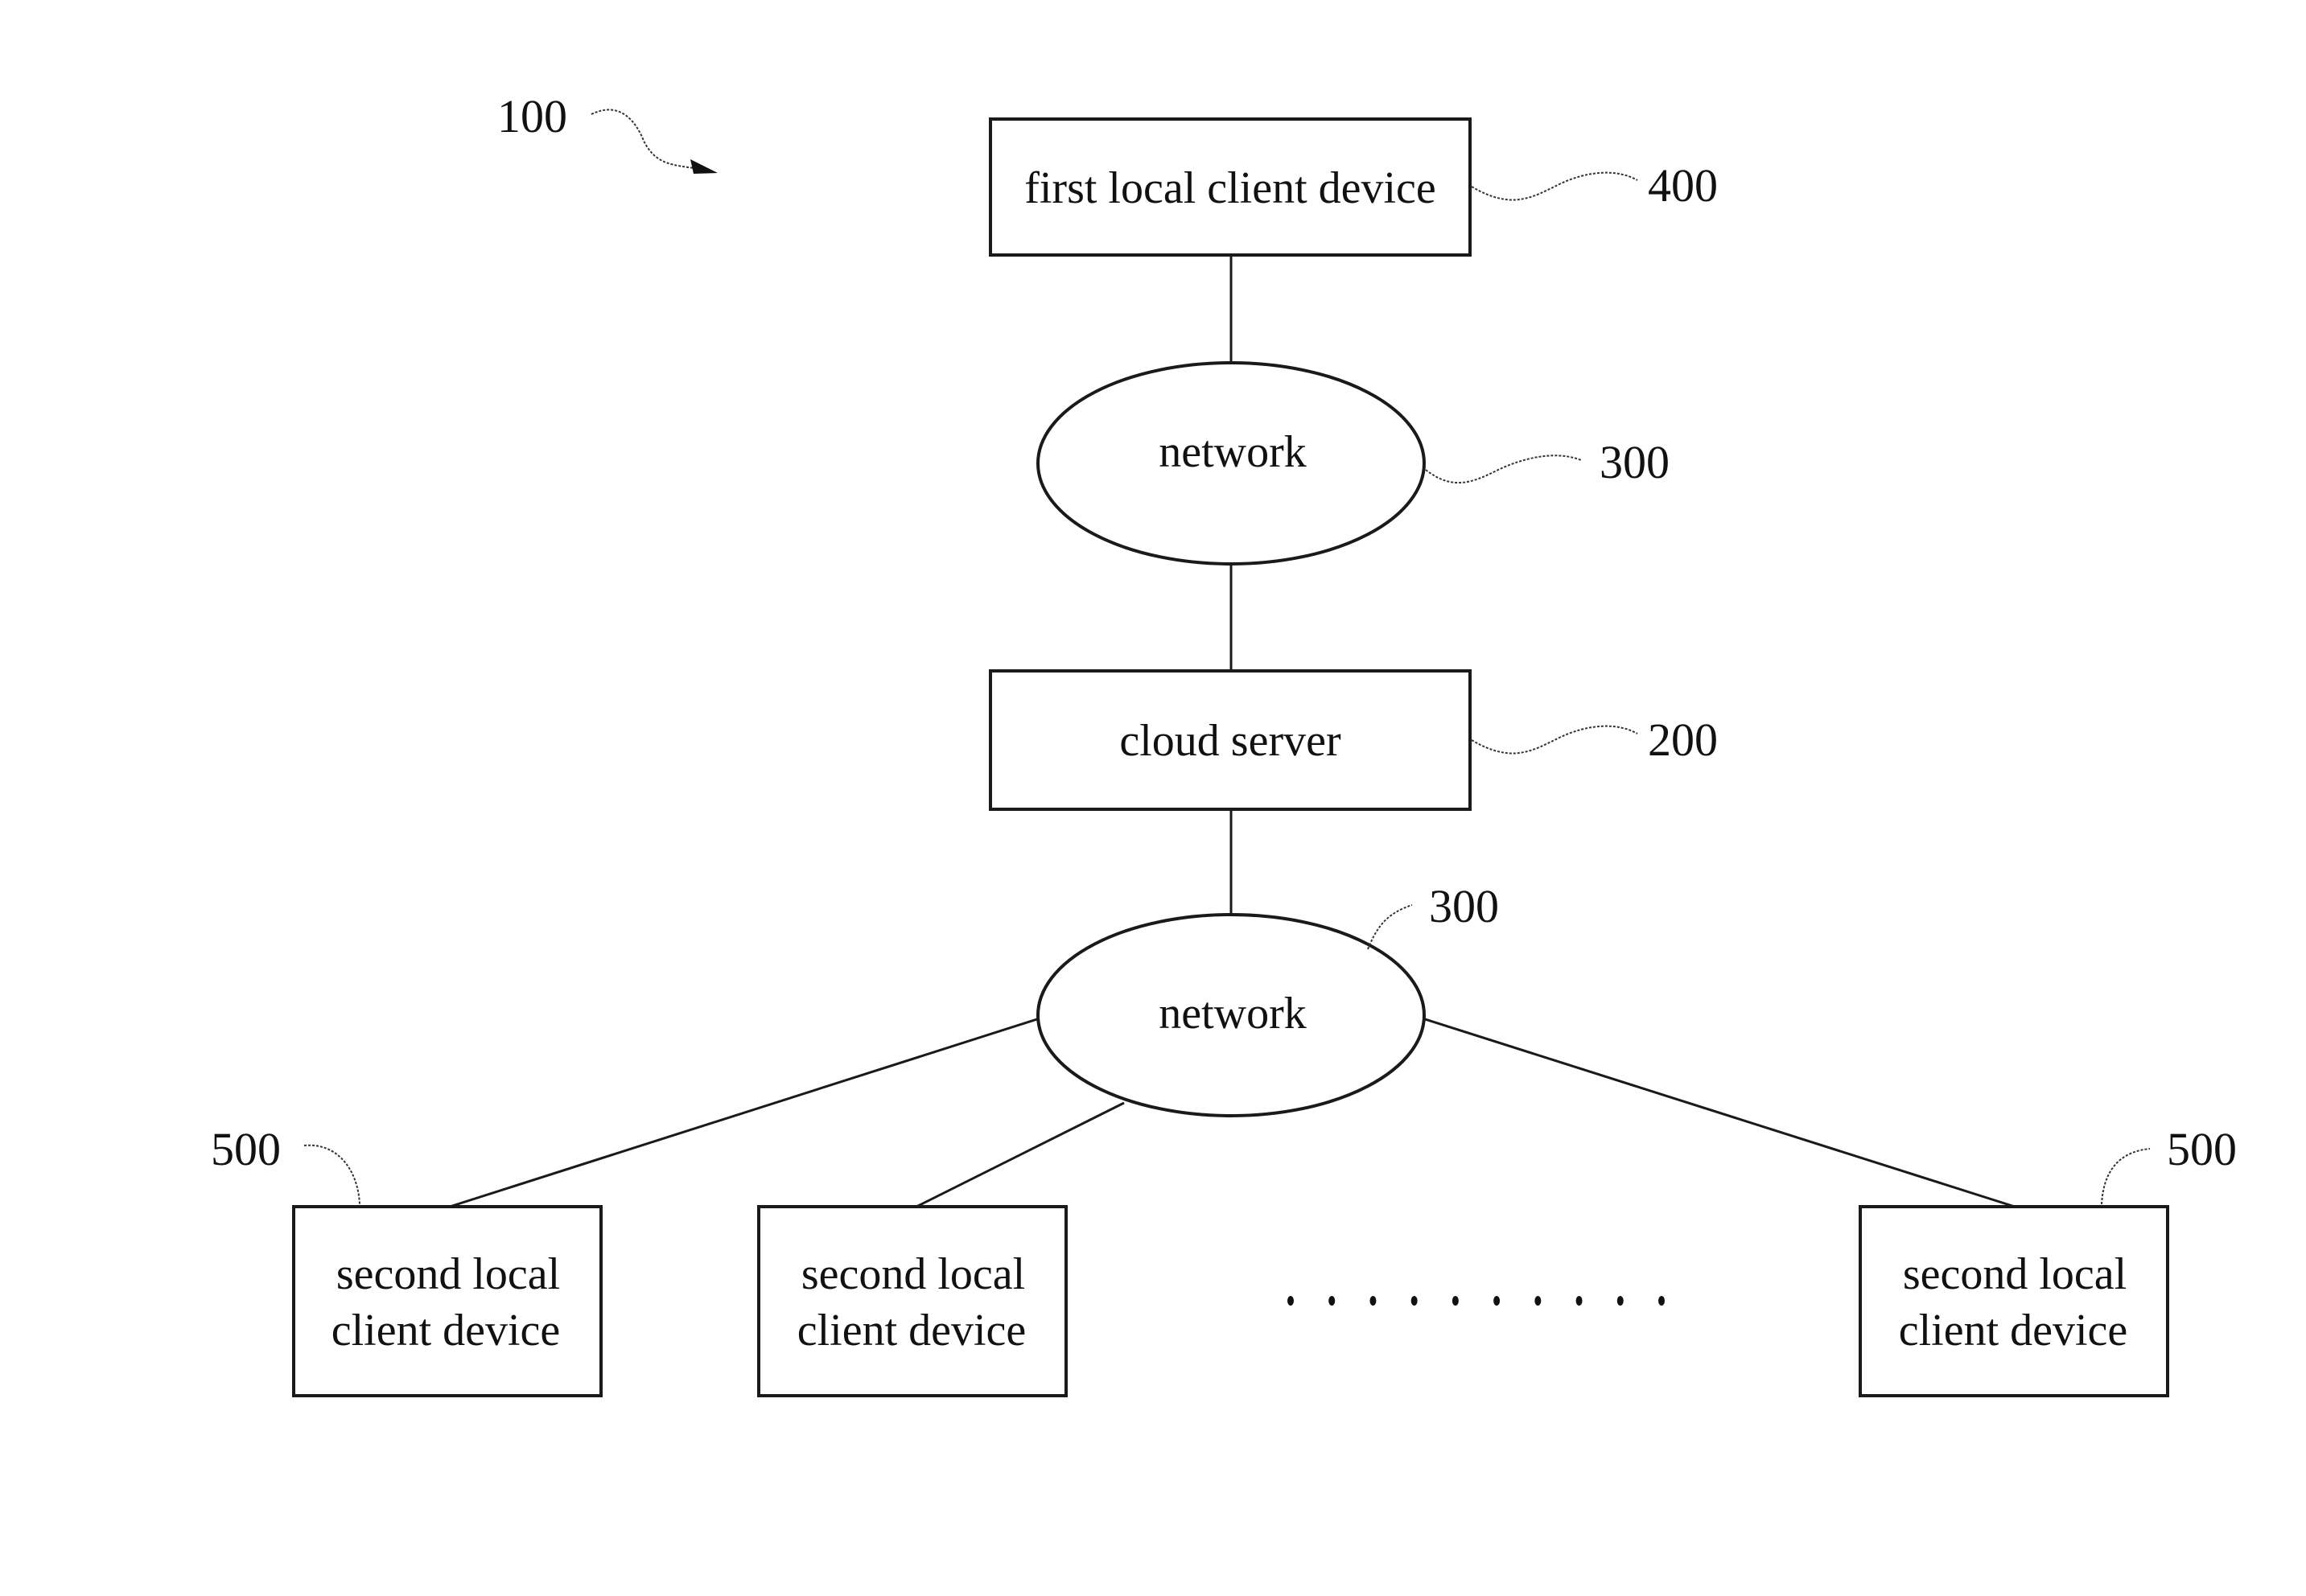 The width and height of the screenshot is (2306, 1596). I want to click on second-client-2-line1: second local, so click(913, 1274).